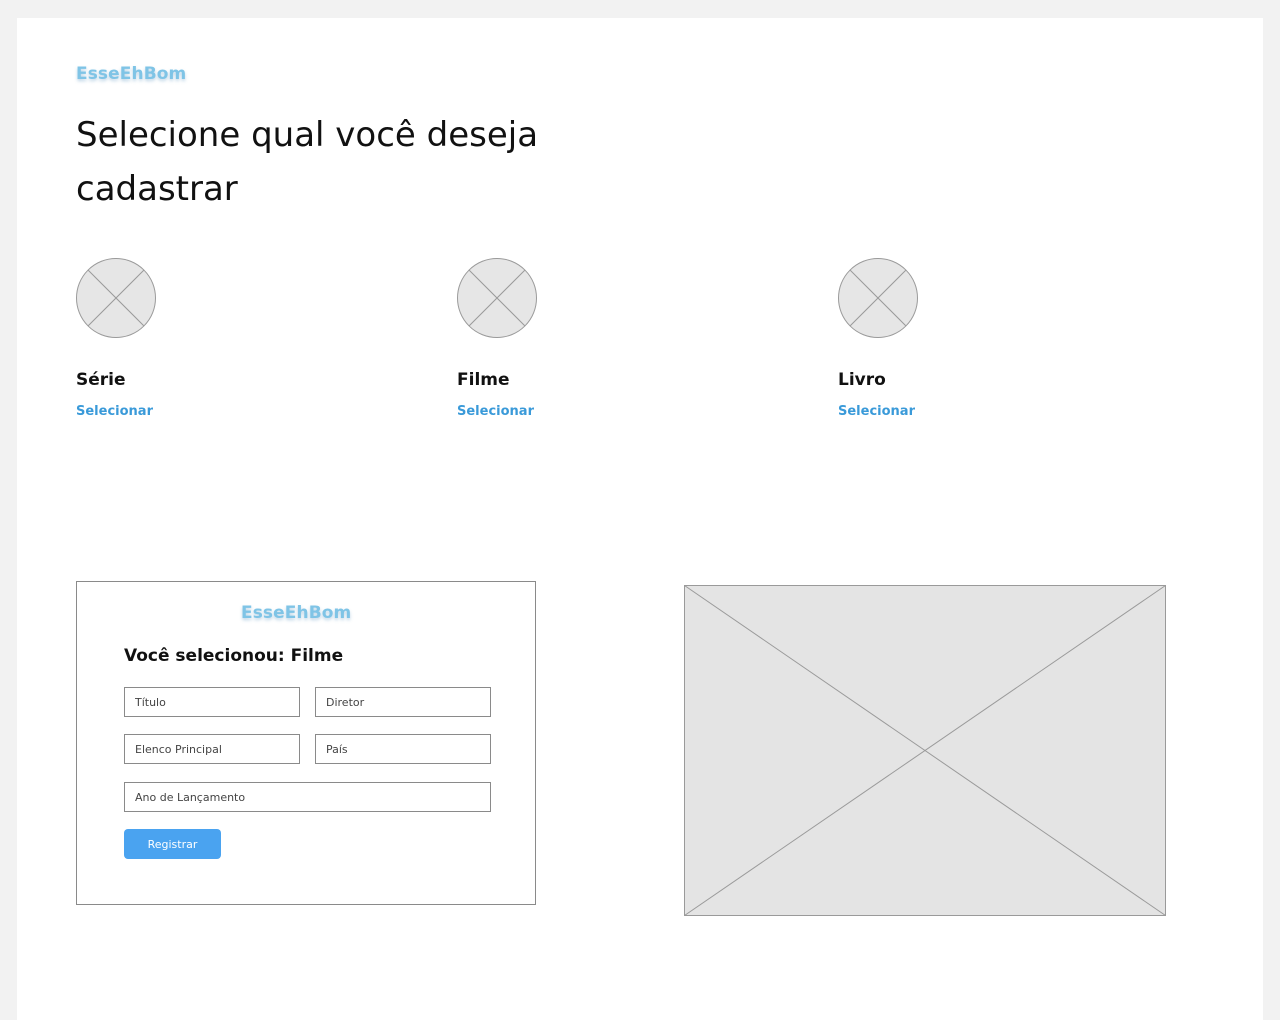 The height and width of the screenshot is (1020, 1280). I want to click on form-heading: Você selecionou: Filme, so click(234, 656).